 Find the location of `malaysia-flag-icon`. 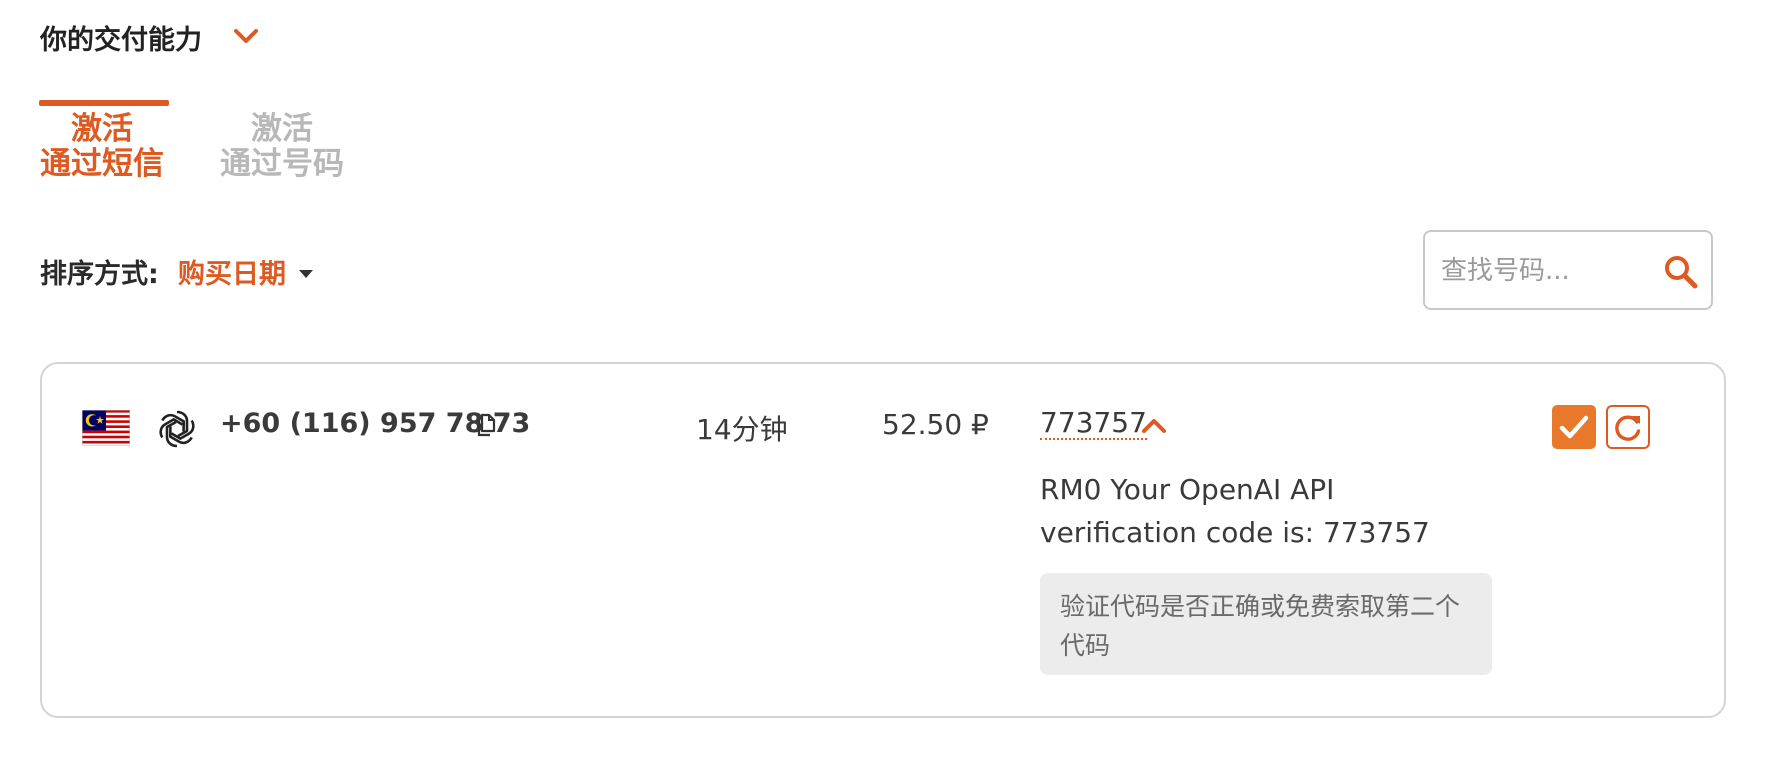

malaysia-flag-icon is located at coordinates (106, 428).